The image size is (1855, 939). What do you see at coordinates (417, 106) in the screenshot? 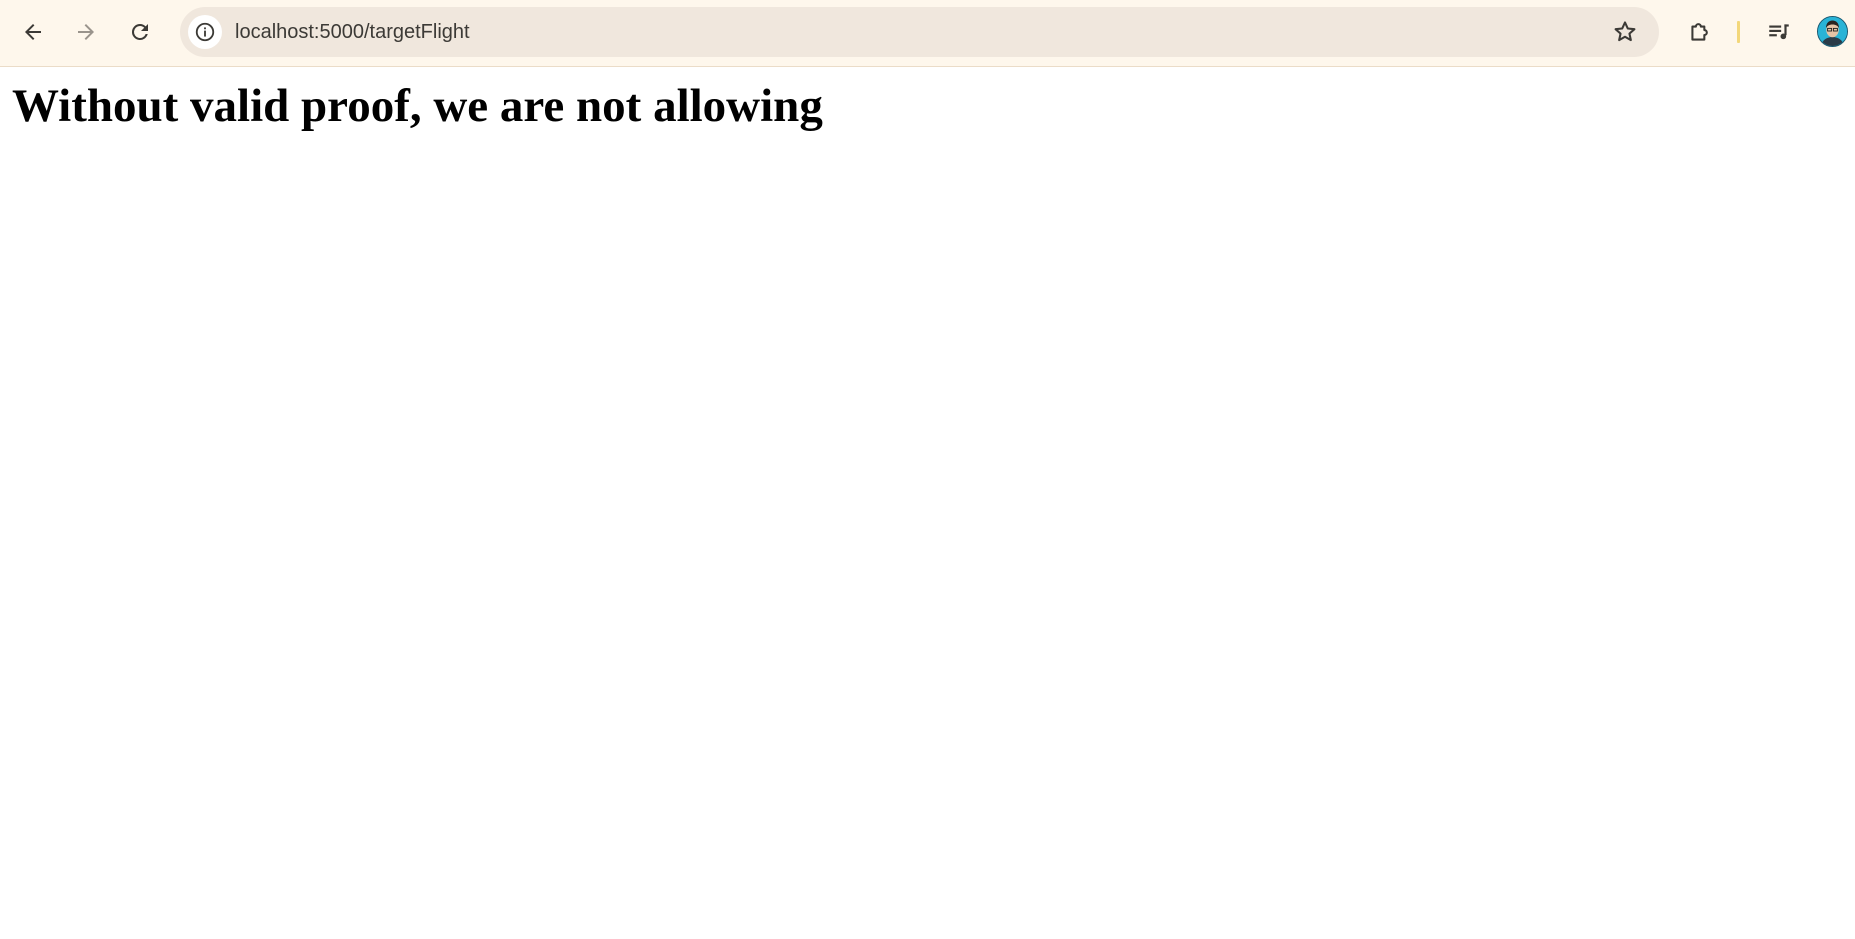
I see `page-heading: Without valid proof, we are not allowing` at bounding box center [417, 106].